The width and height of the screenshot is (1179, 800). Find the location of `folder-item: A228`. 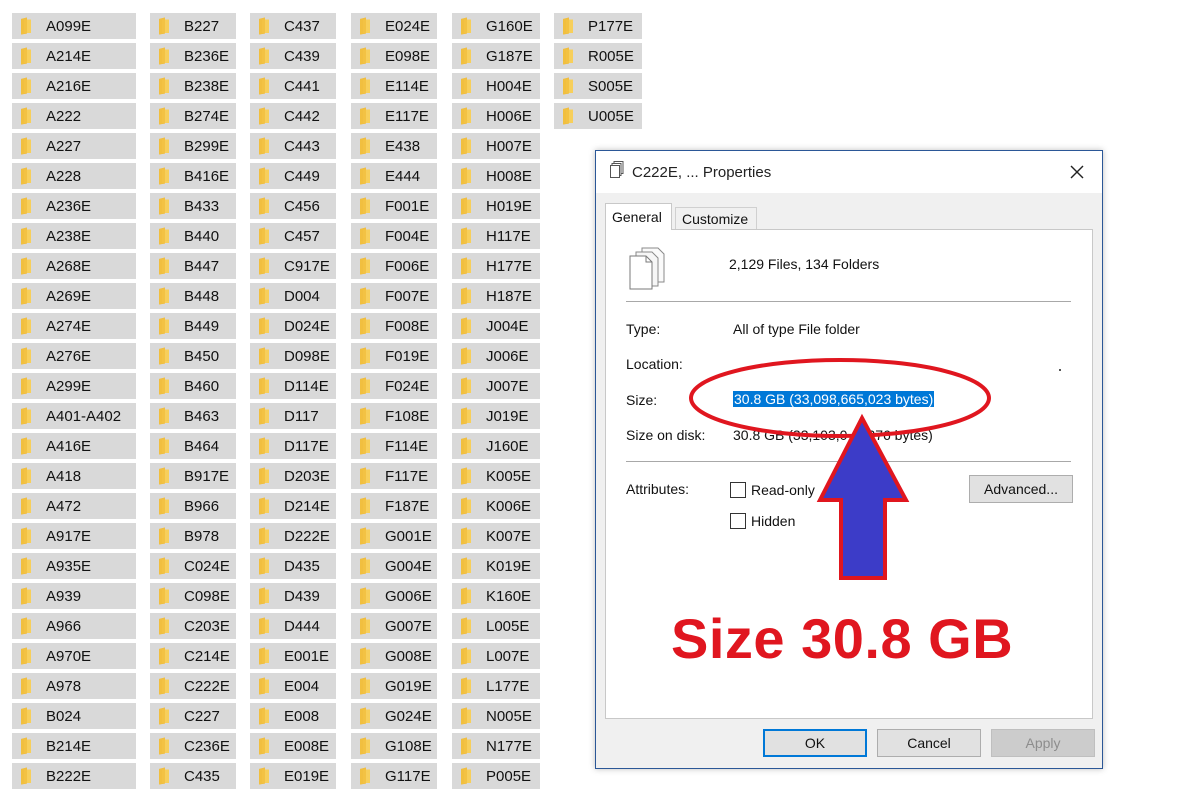

folder-item: A228 is located at coordinates (74, 176).